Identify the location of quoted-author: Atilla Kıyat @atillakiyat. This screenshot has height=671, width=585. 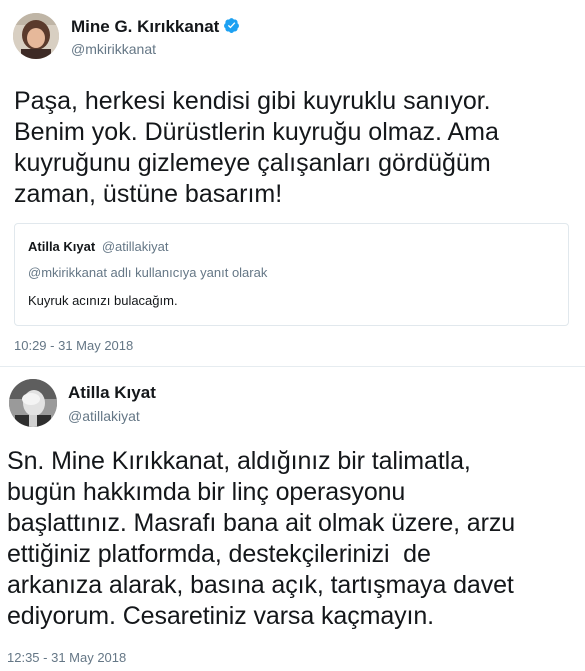
(98, 246).